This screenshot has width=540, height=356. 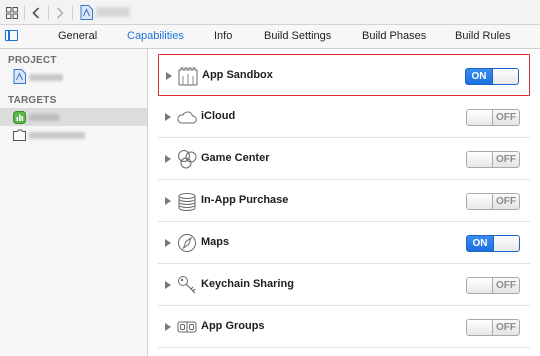 I want to click on icloud-toggle: OFF, so click(x=493, y=117).